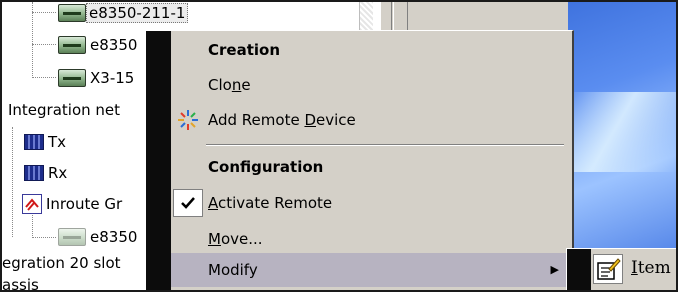  I want to click on inroute-group-icon, so click(32, 204).